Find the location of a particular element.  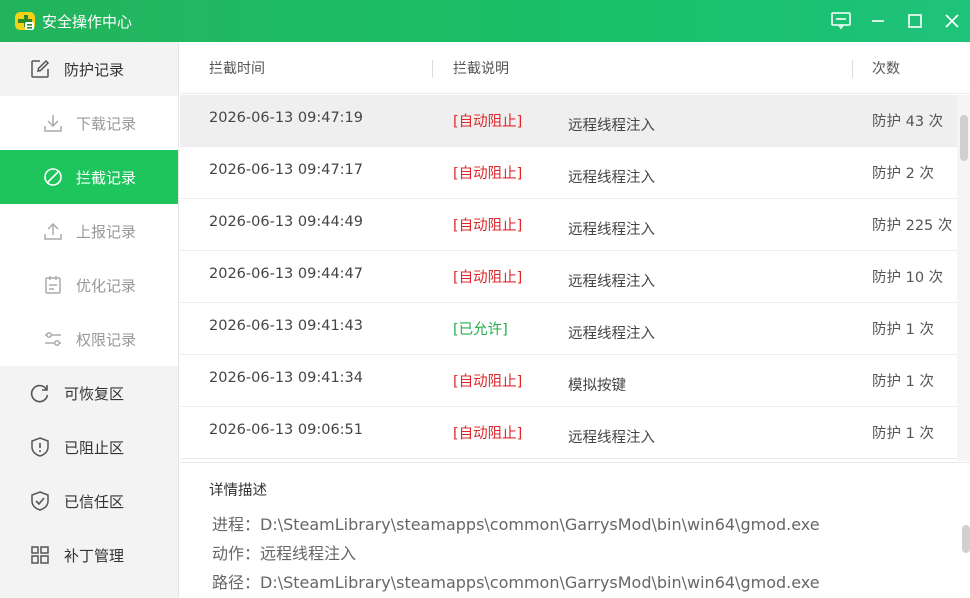

sidebar-item-permissions: 权限记录 is located at coordinates (89, 339).